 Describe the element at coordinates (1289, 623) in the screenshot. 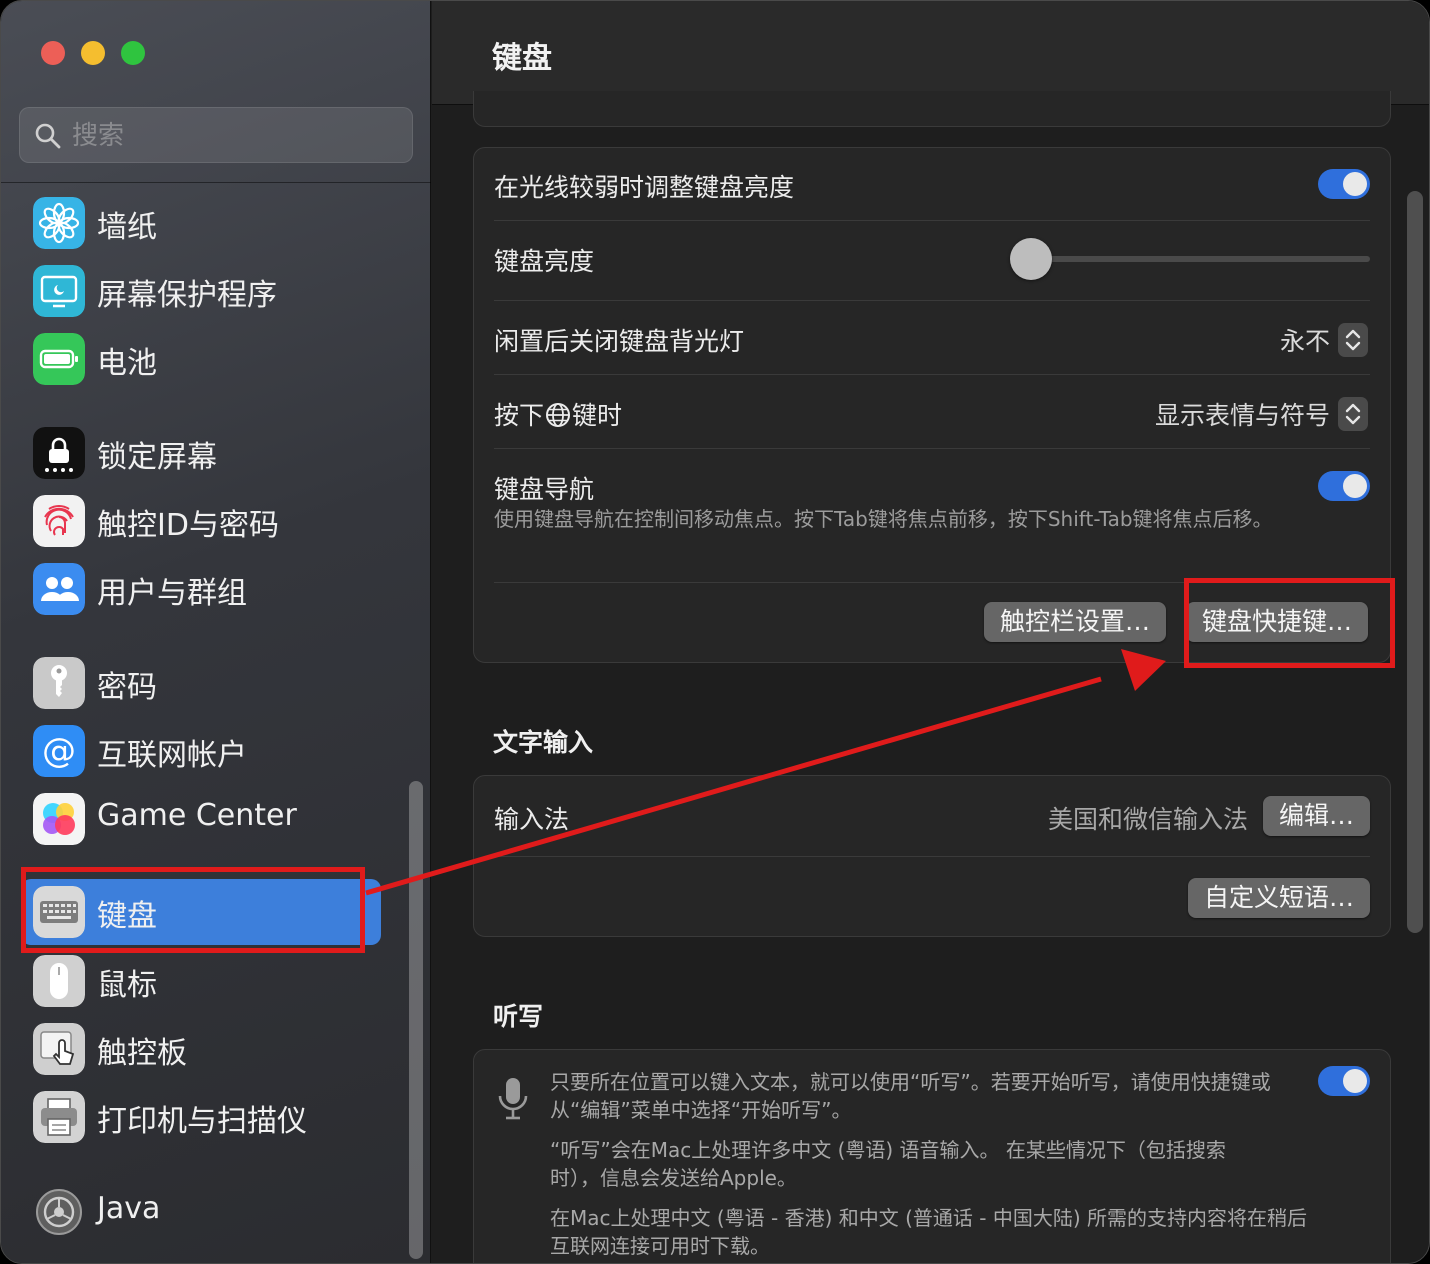

I see `annotation-box-shortcuts` at that location.